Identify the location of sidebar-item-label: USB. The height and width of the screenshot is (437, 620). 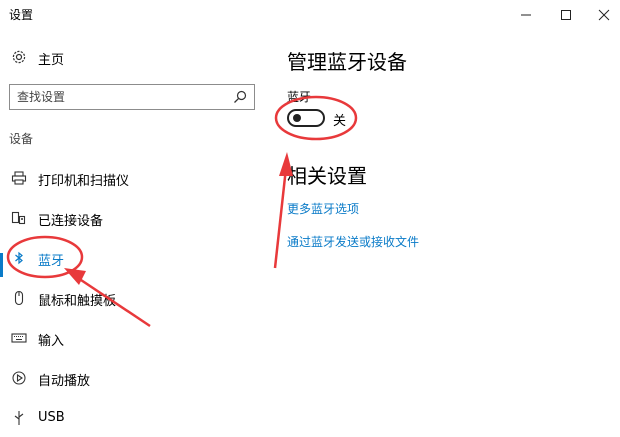
(51, 417).